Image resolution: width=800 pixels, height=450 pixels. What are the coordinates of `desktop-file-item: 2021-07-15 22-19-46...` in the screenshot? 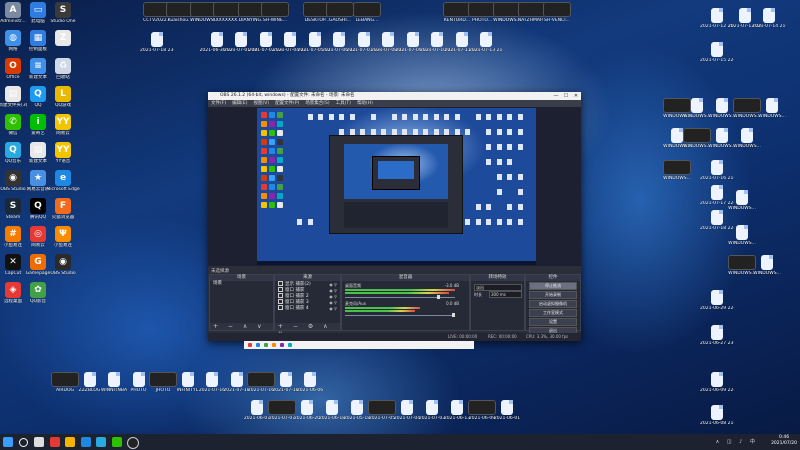 It's located at (717, 52).